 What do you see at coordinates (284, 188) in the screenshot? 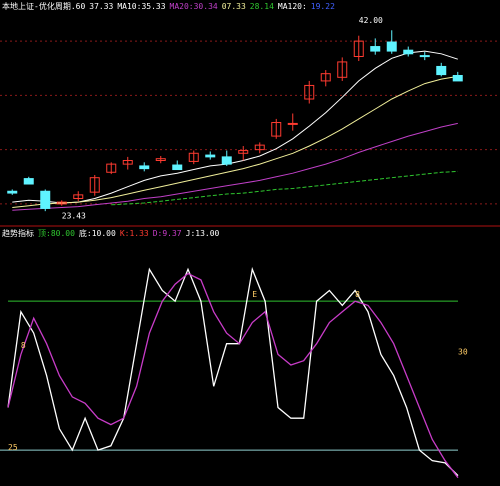
I see `ma-line` at bounding box center [284, 188].